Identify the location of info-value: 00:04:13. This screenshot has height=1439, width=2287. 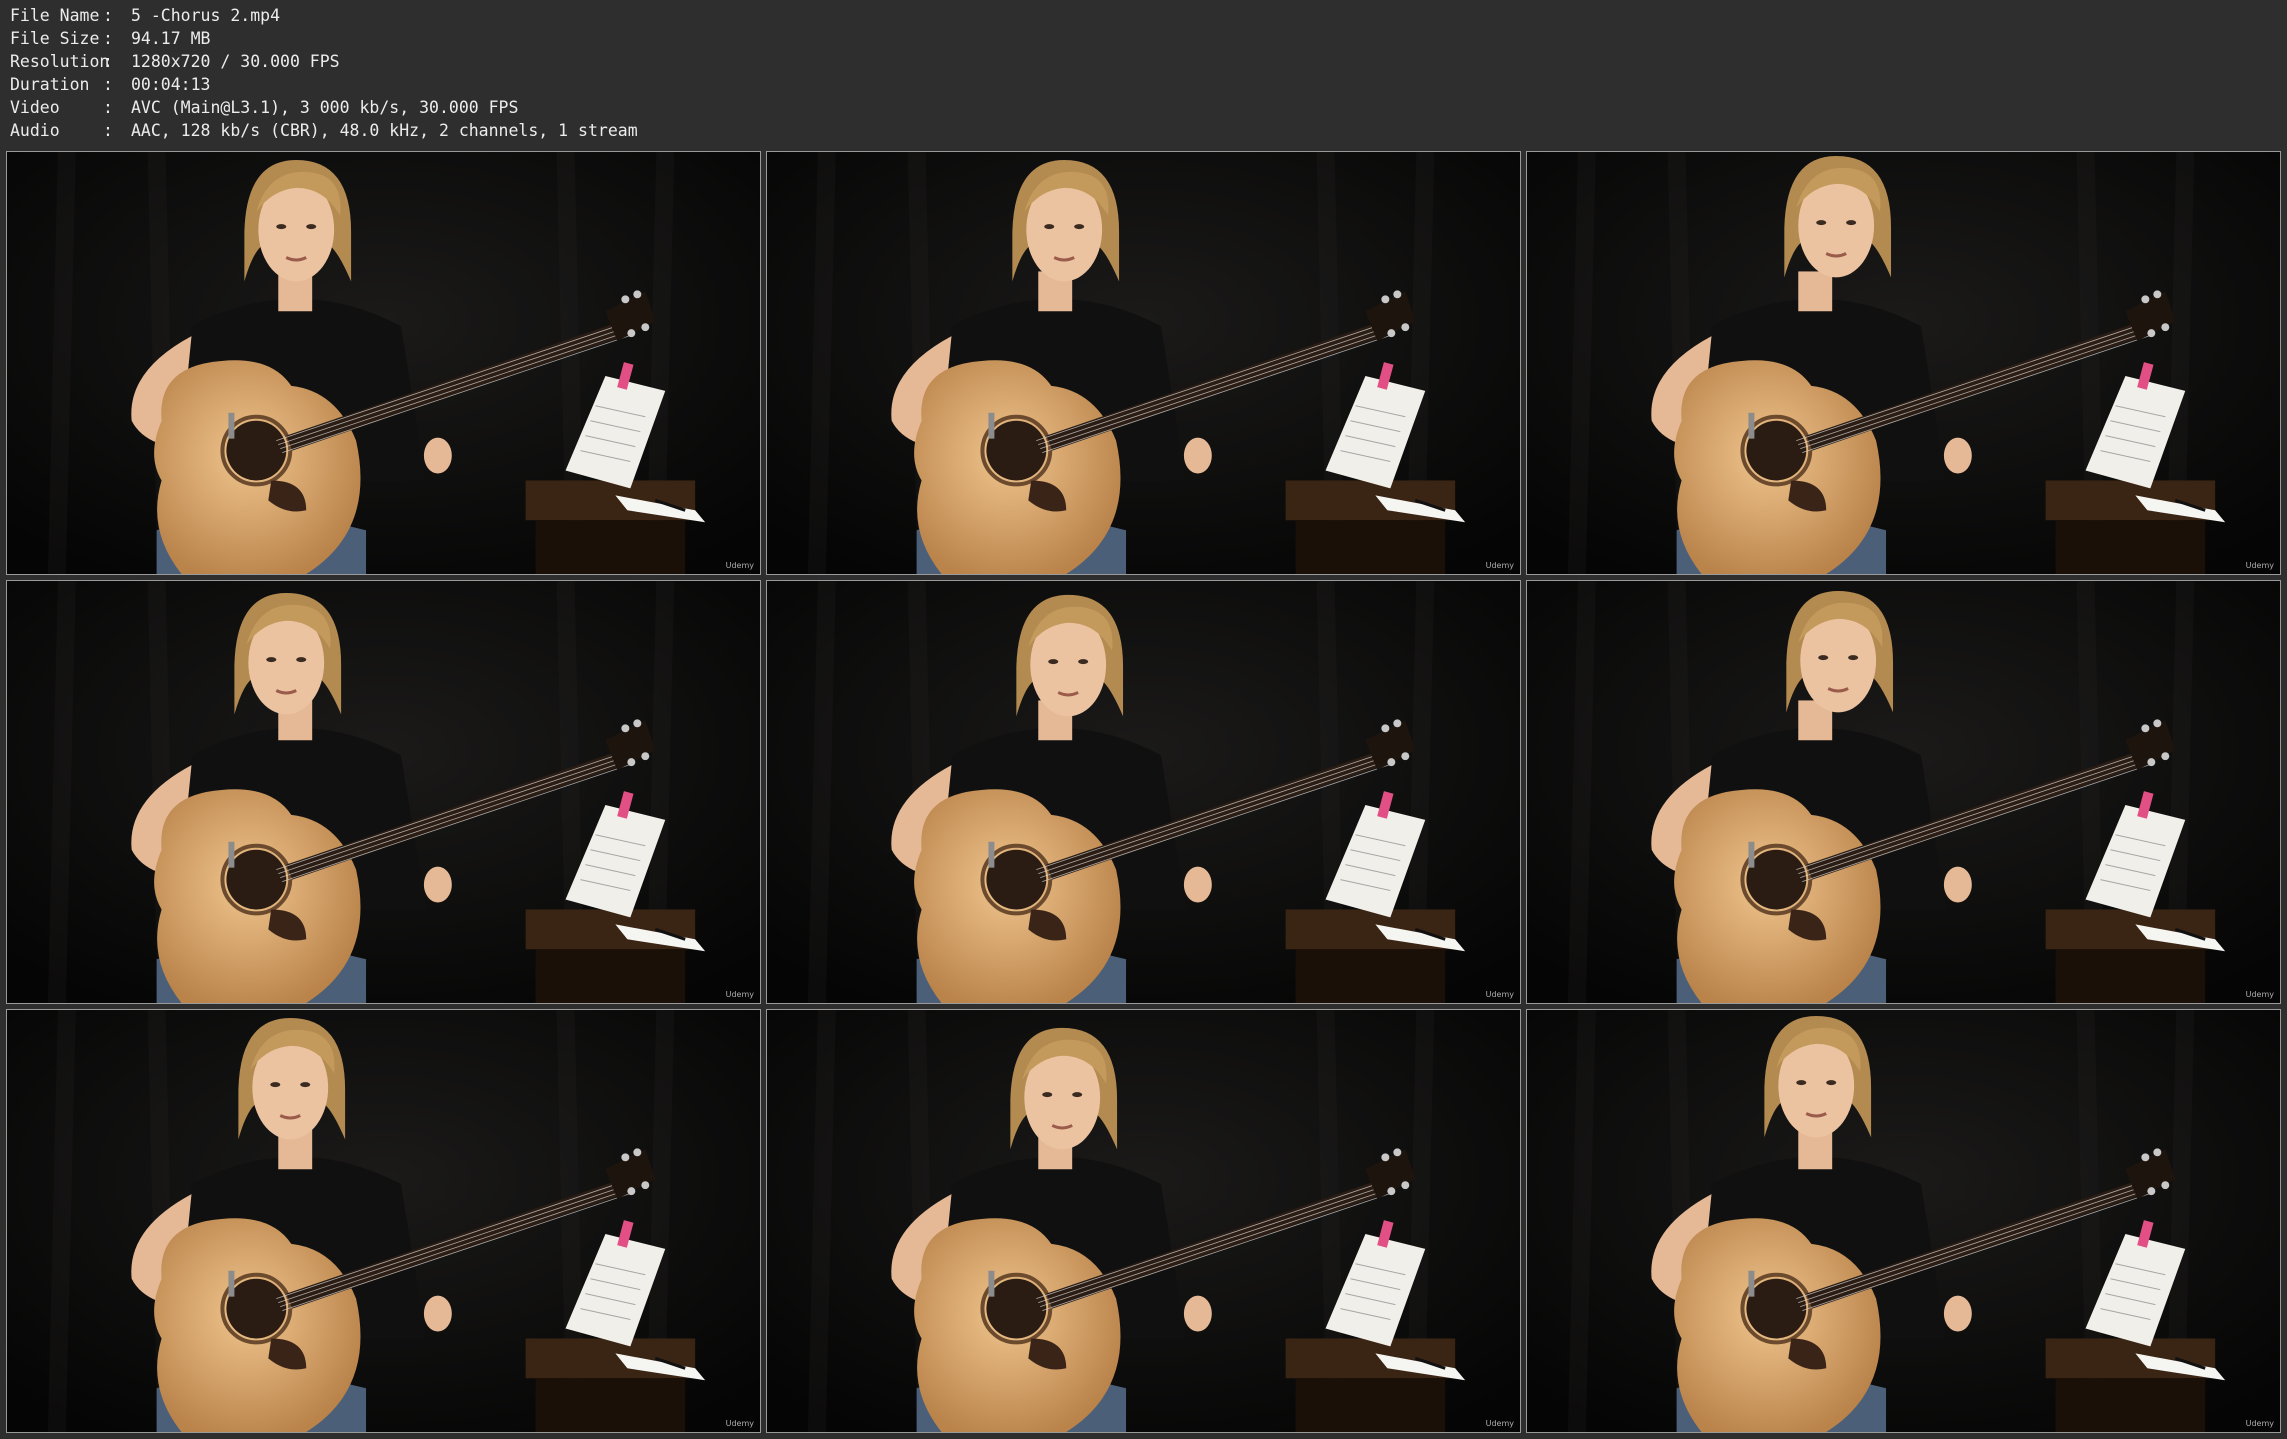
(171, 84).